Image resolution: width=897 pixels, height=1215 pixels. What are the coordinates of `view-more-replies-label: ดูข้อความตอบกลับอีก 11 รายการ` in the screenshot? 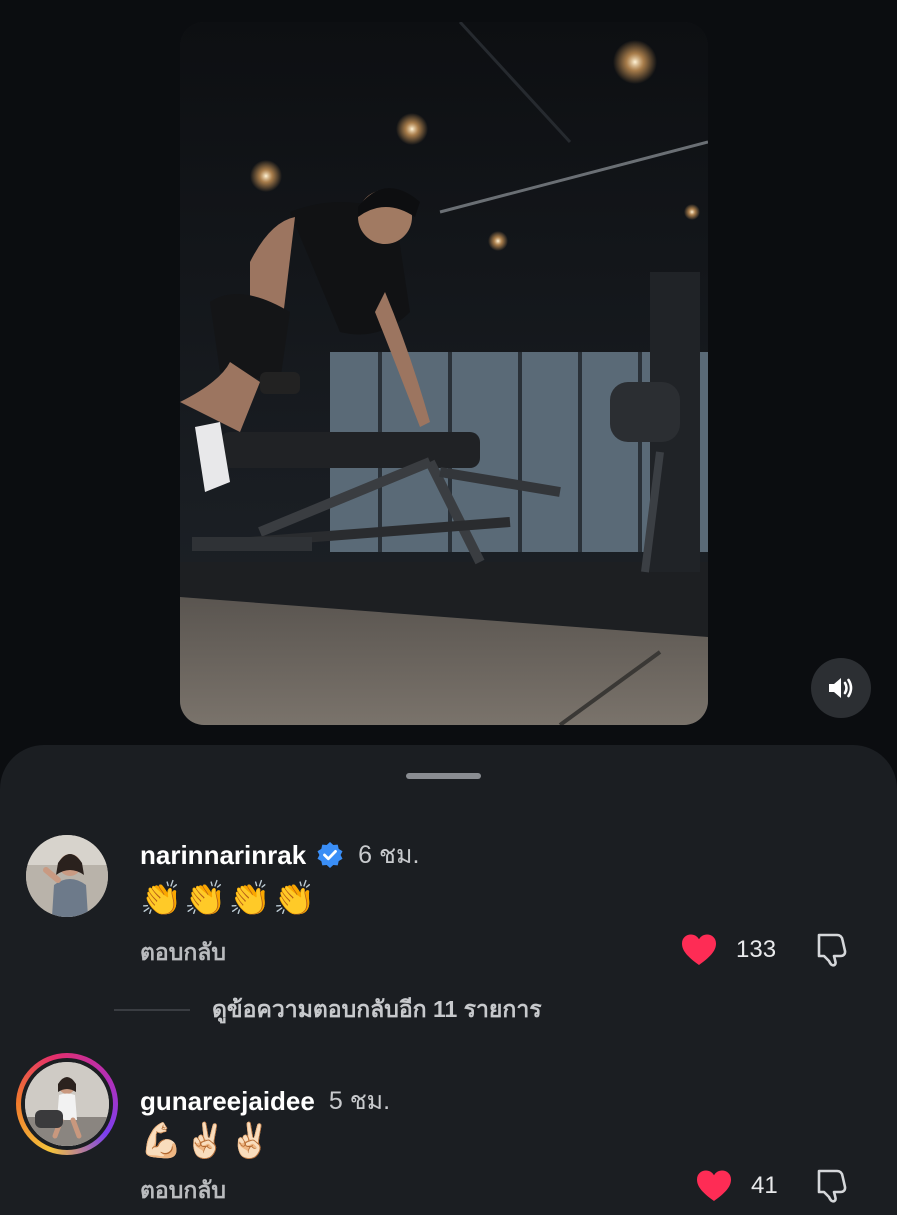 It's located at (377, 1010).